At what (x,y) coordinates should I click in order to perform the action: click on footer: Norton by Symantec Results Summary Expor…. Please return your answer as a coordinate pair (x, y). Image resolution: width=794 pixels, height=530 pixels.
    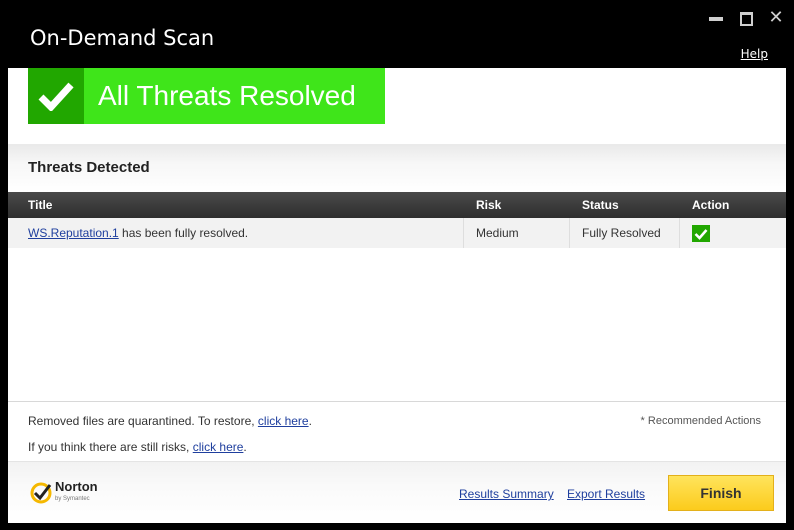
    Looking at the image, I should click on (397, 492).